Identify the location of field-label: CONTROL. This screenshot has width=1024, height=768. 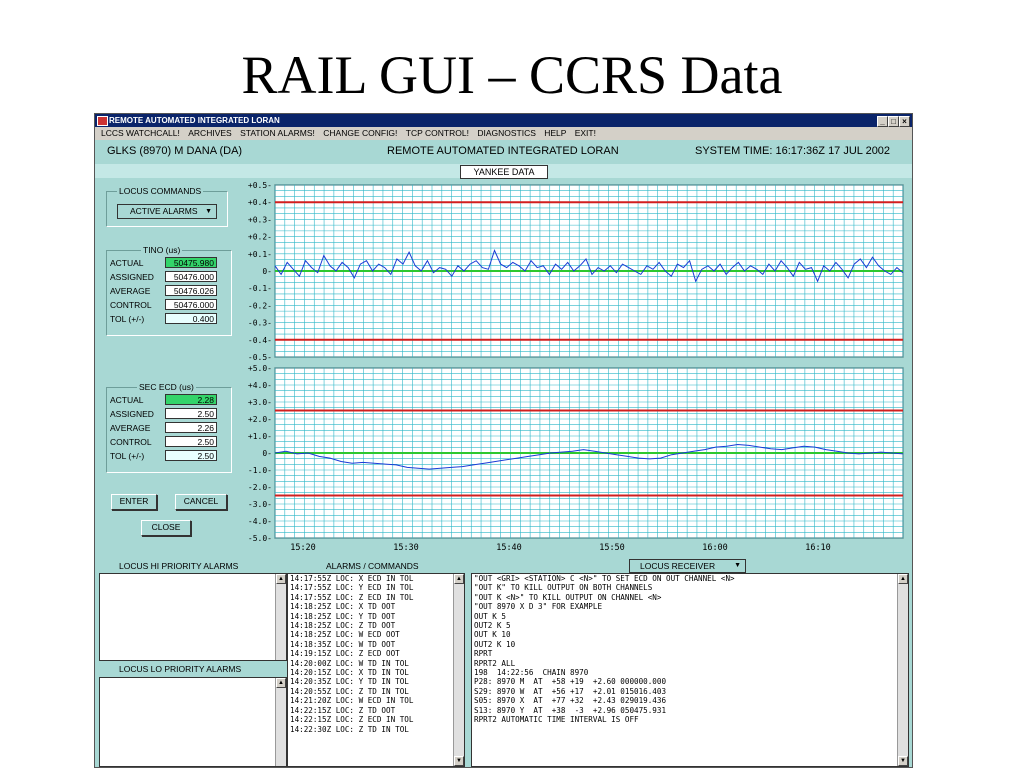
(131, 305).